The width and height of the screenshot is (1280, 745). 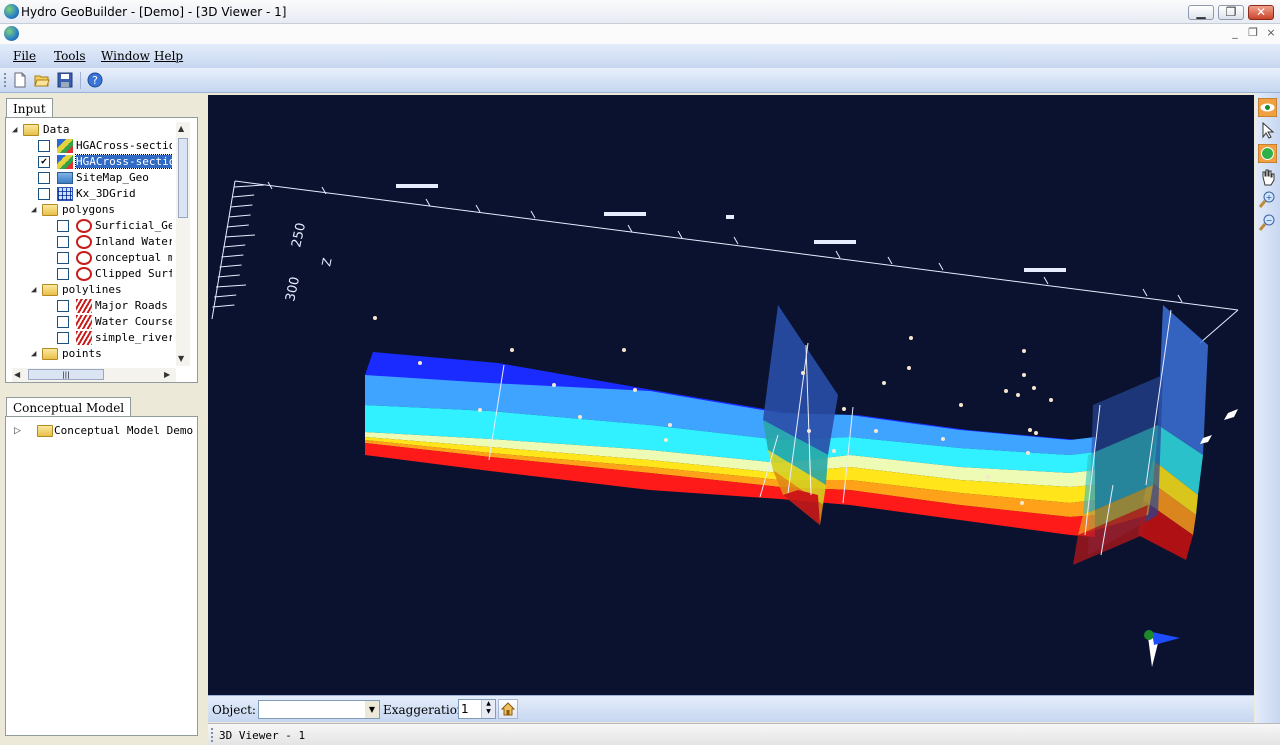 I want to click on tree-item-clipped-surfic: Clipped Surfic, so click(x=92, y=274).